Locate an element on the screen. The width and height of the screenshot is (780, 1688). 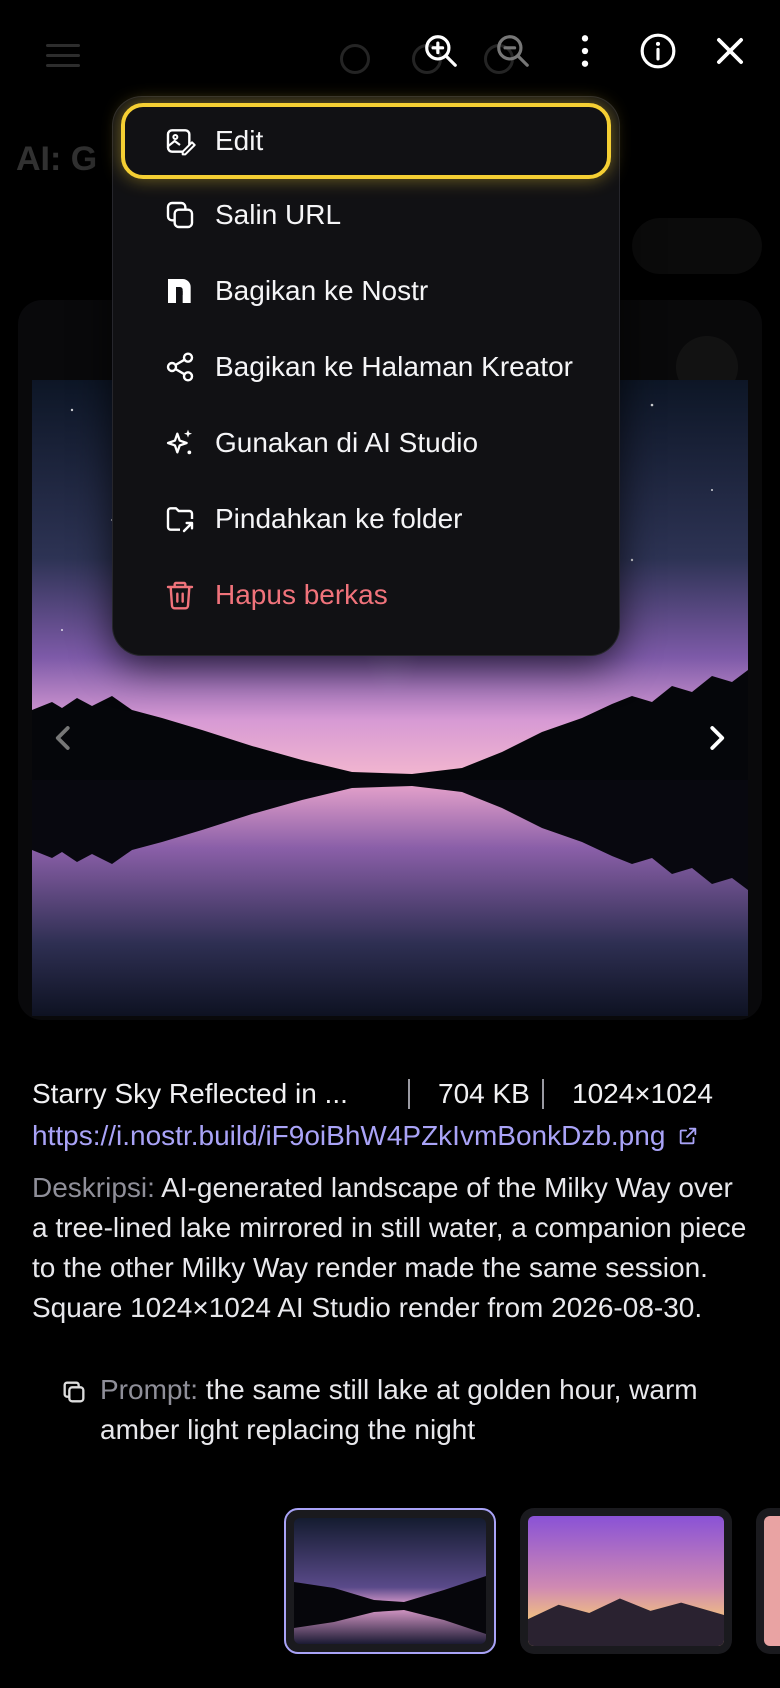
image-size: 704 KB is located at coordinates (484, 1093).